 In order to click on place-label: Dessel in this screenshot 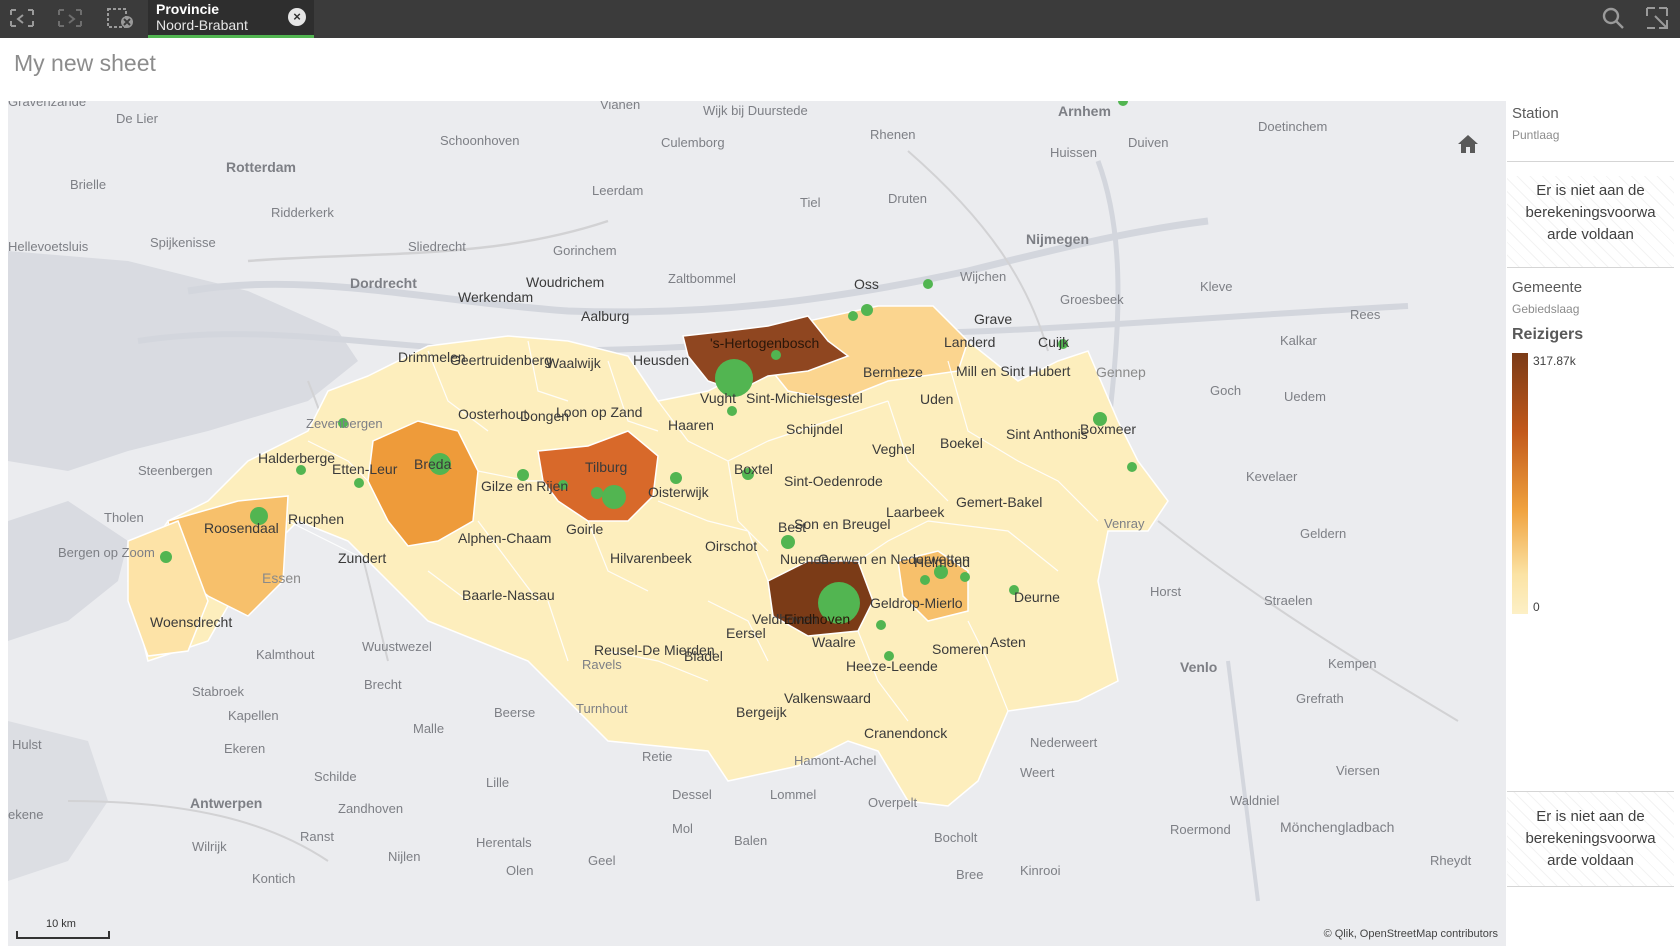, I will do `click(692, 794)`.